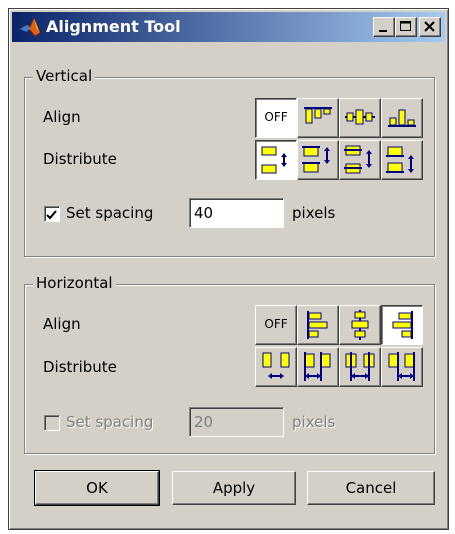 The height and width of the screenshot is (534, 455). I want to click on minimize-icon, so click(383, 31).